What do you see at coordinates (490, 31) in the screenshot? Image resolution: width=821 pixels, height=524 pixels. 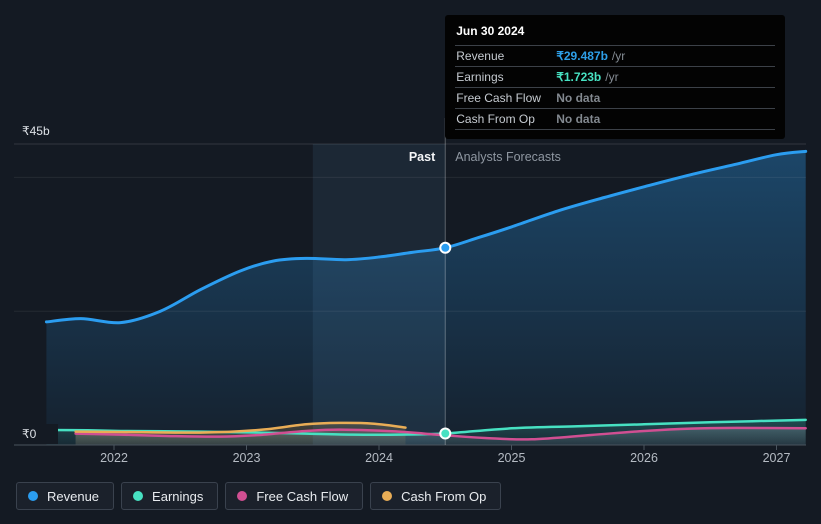 I see `tooltip-date: Jun 30 2024` at bounding box center [490, 31].